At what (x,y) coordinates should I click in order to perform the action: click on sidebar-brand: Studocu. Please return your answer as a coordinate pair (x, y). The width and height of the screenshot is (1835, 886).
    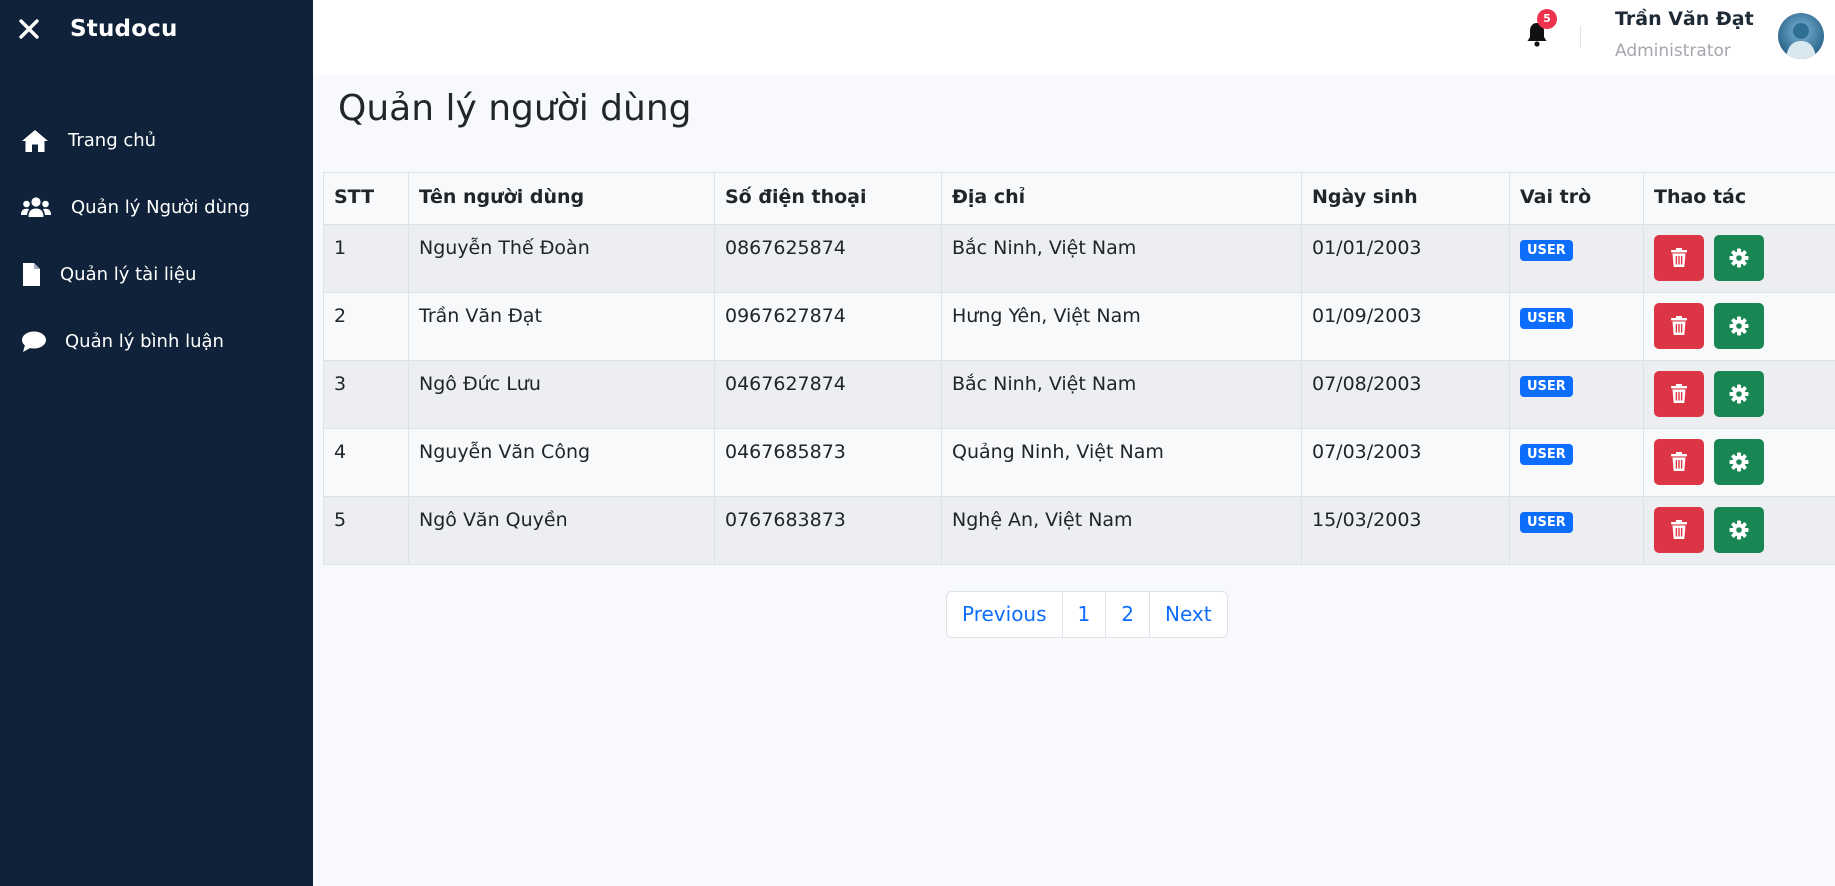
    Looking at the image, I should click on (156, 32).